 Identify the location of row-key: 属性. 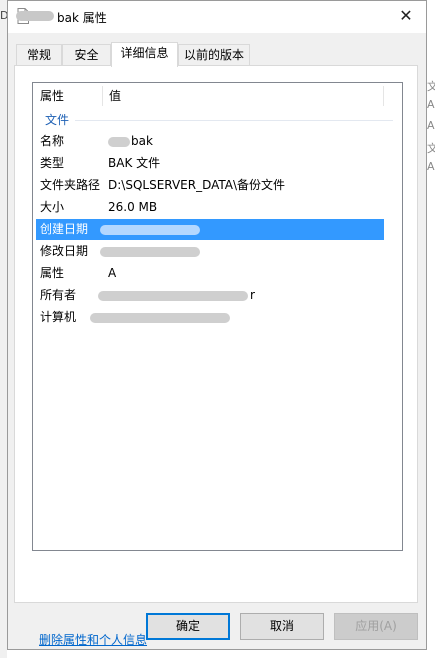
(52, 273).